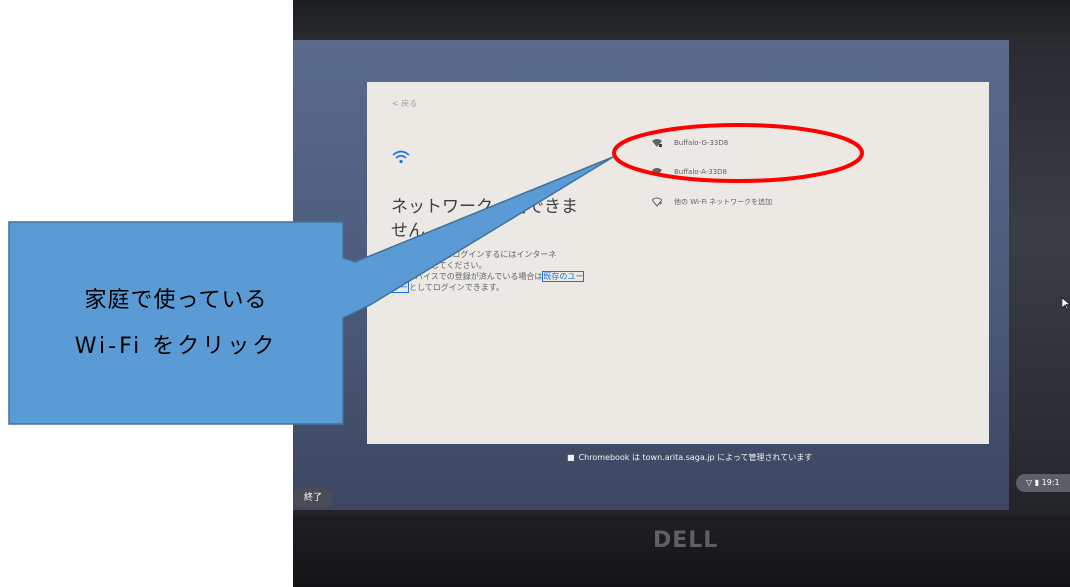 This screenshot has height=587, width=1070. I want to click on add-network-label: 他の Wi-Fi ネットワークを追加, so click(723, 202).